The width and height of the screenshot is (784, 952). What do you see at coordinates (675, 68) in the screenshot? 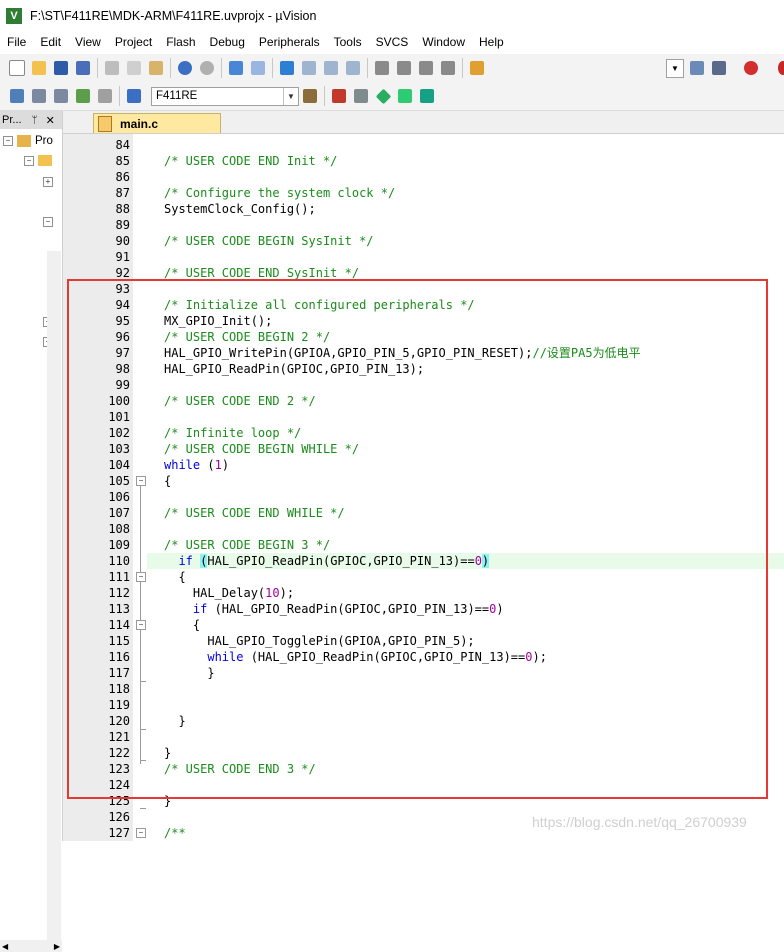
I see `find-dropdown: ▼` at bounding box center [675, 68].